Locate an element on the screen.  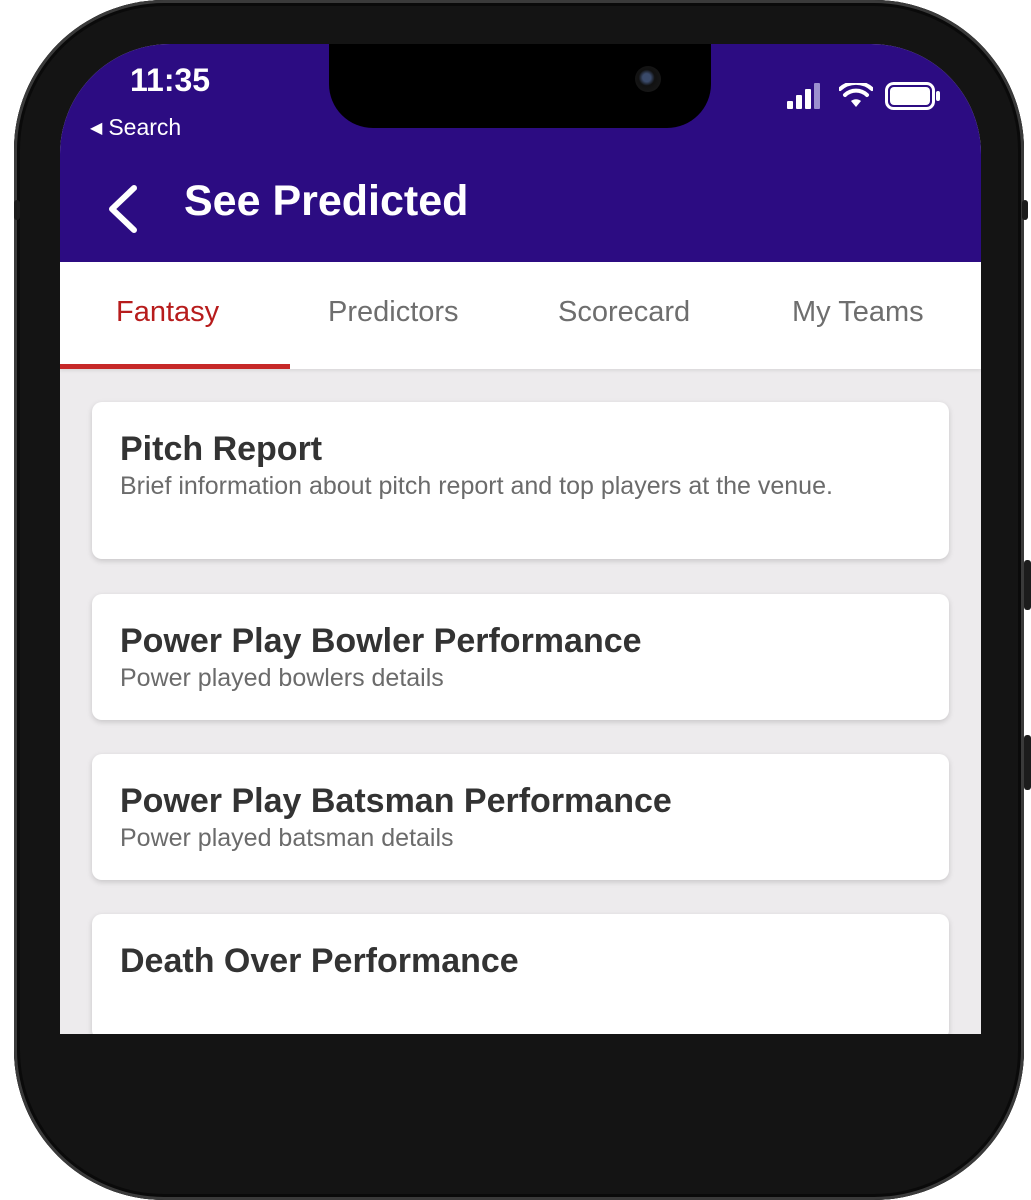
card-title: Power Play Bowler Performance is located at coordinates (381, 641).